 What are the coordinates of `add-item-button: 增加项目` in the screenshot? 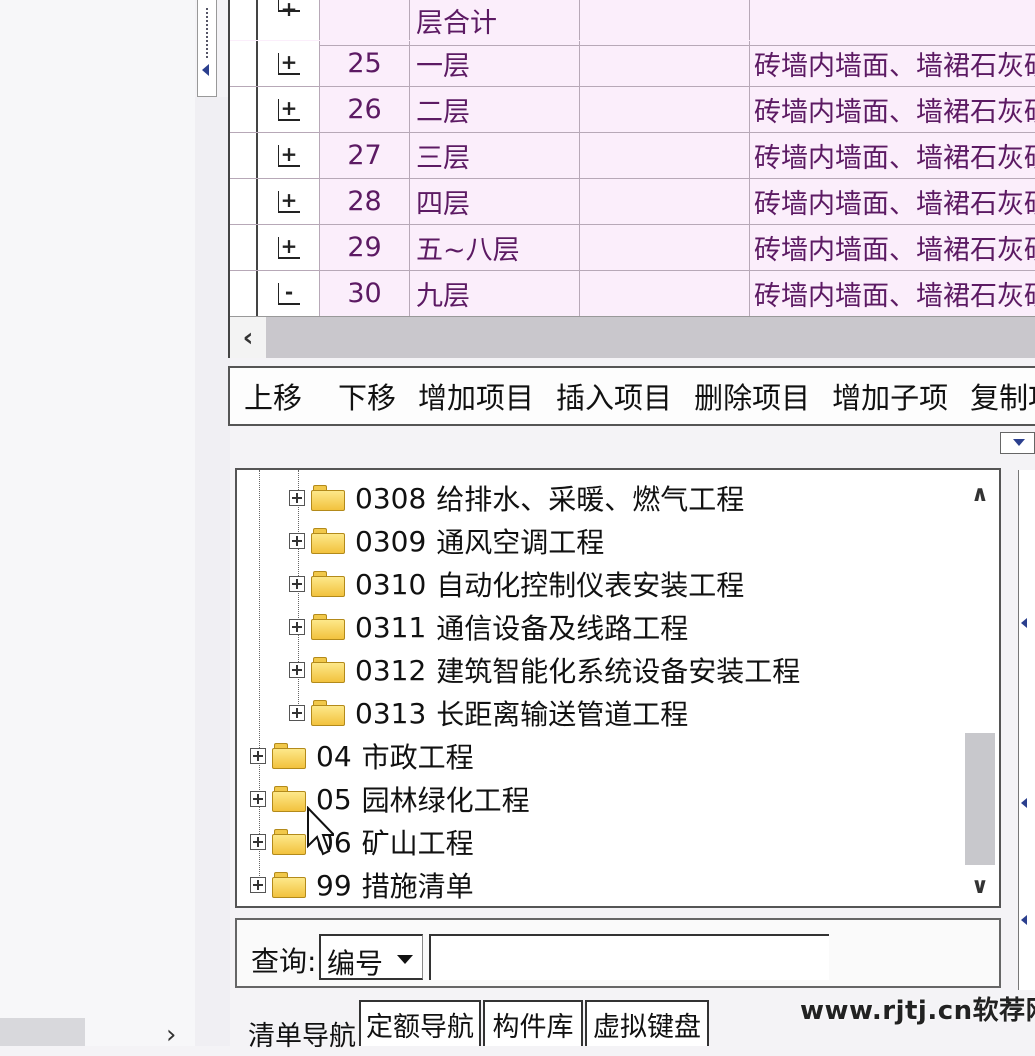 It's located at (476, 396).